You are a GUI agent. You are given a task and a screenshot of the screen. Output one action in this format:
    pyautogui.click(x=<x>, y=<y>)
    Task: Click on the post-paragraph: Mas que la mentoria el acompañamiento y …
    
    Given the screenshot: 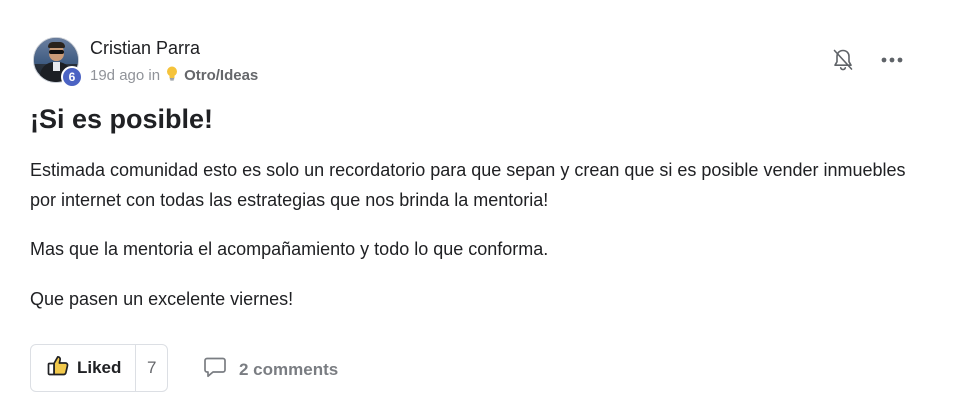 What is the action you would take?
    pyautogui.click(x=289, y=249)
    